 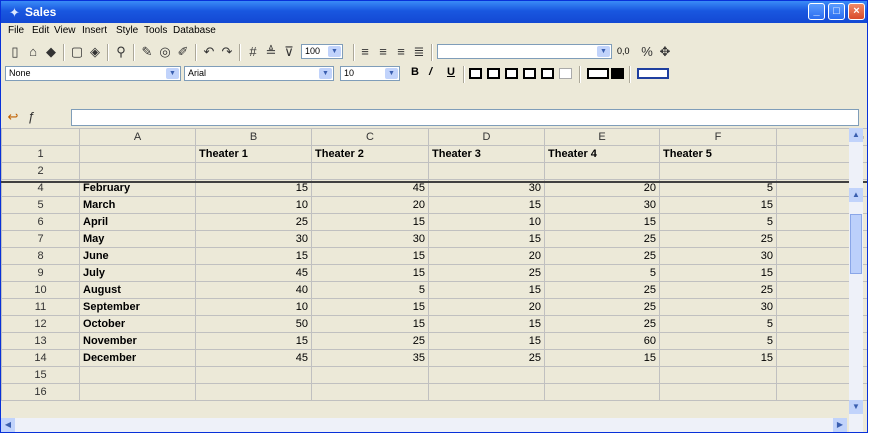 I want to click on paint-bucket-icon: ✎, so click(x=147, y=52).